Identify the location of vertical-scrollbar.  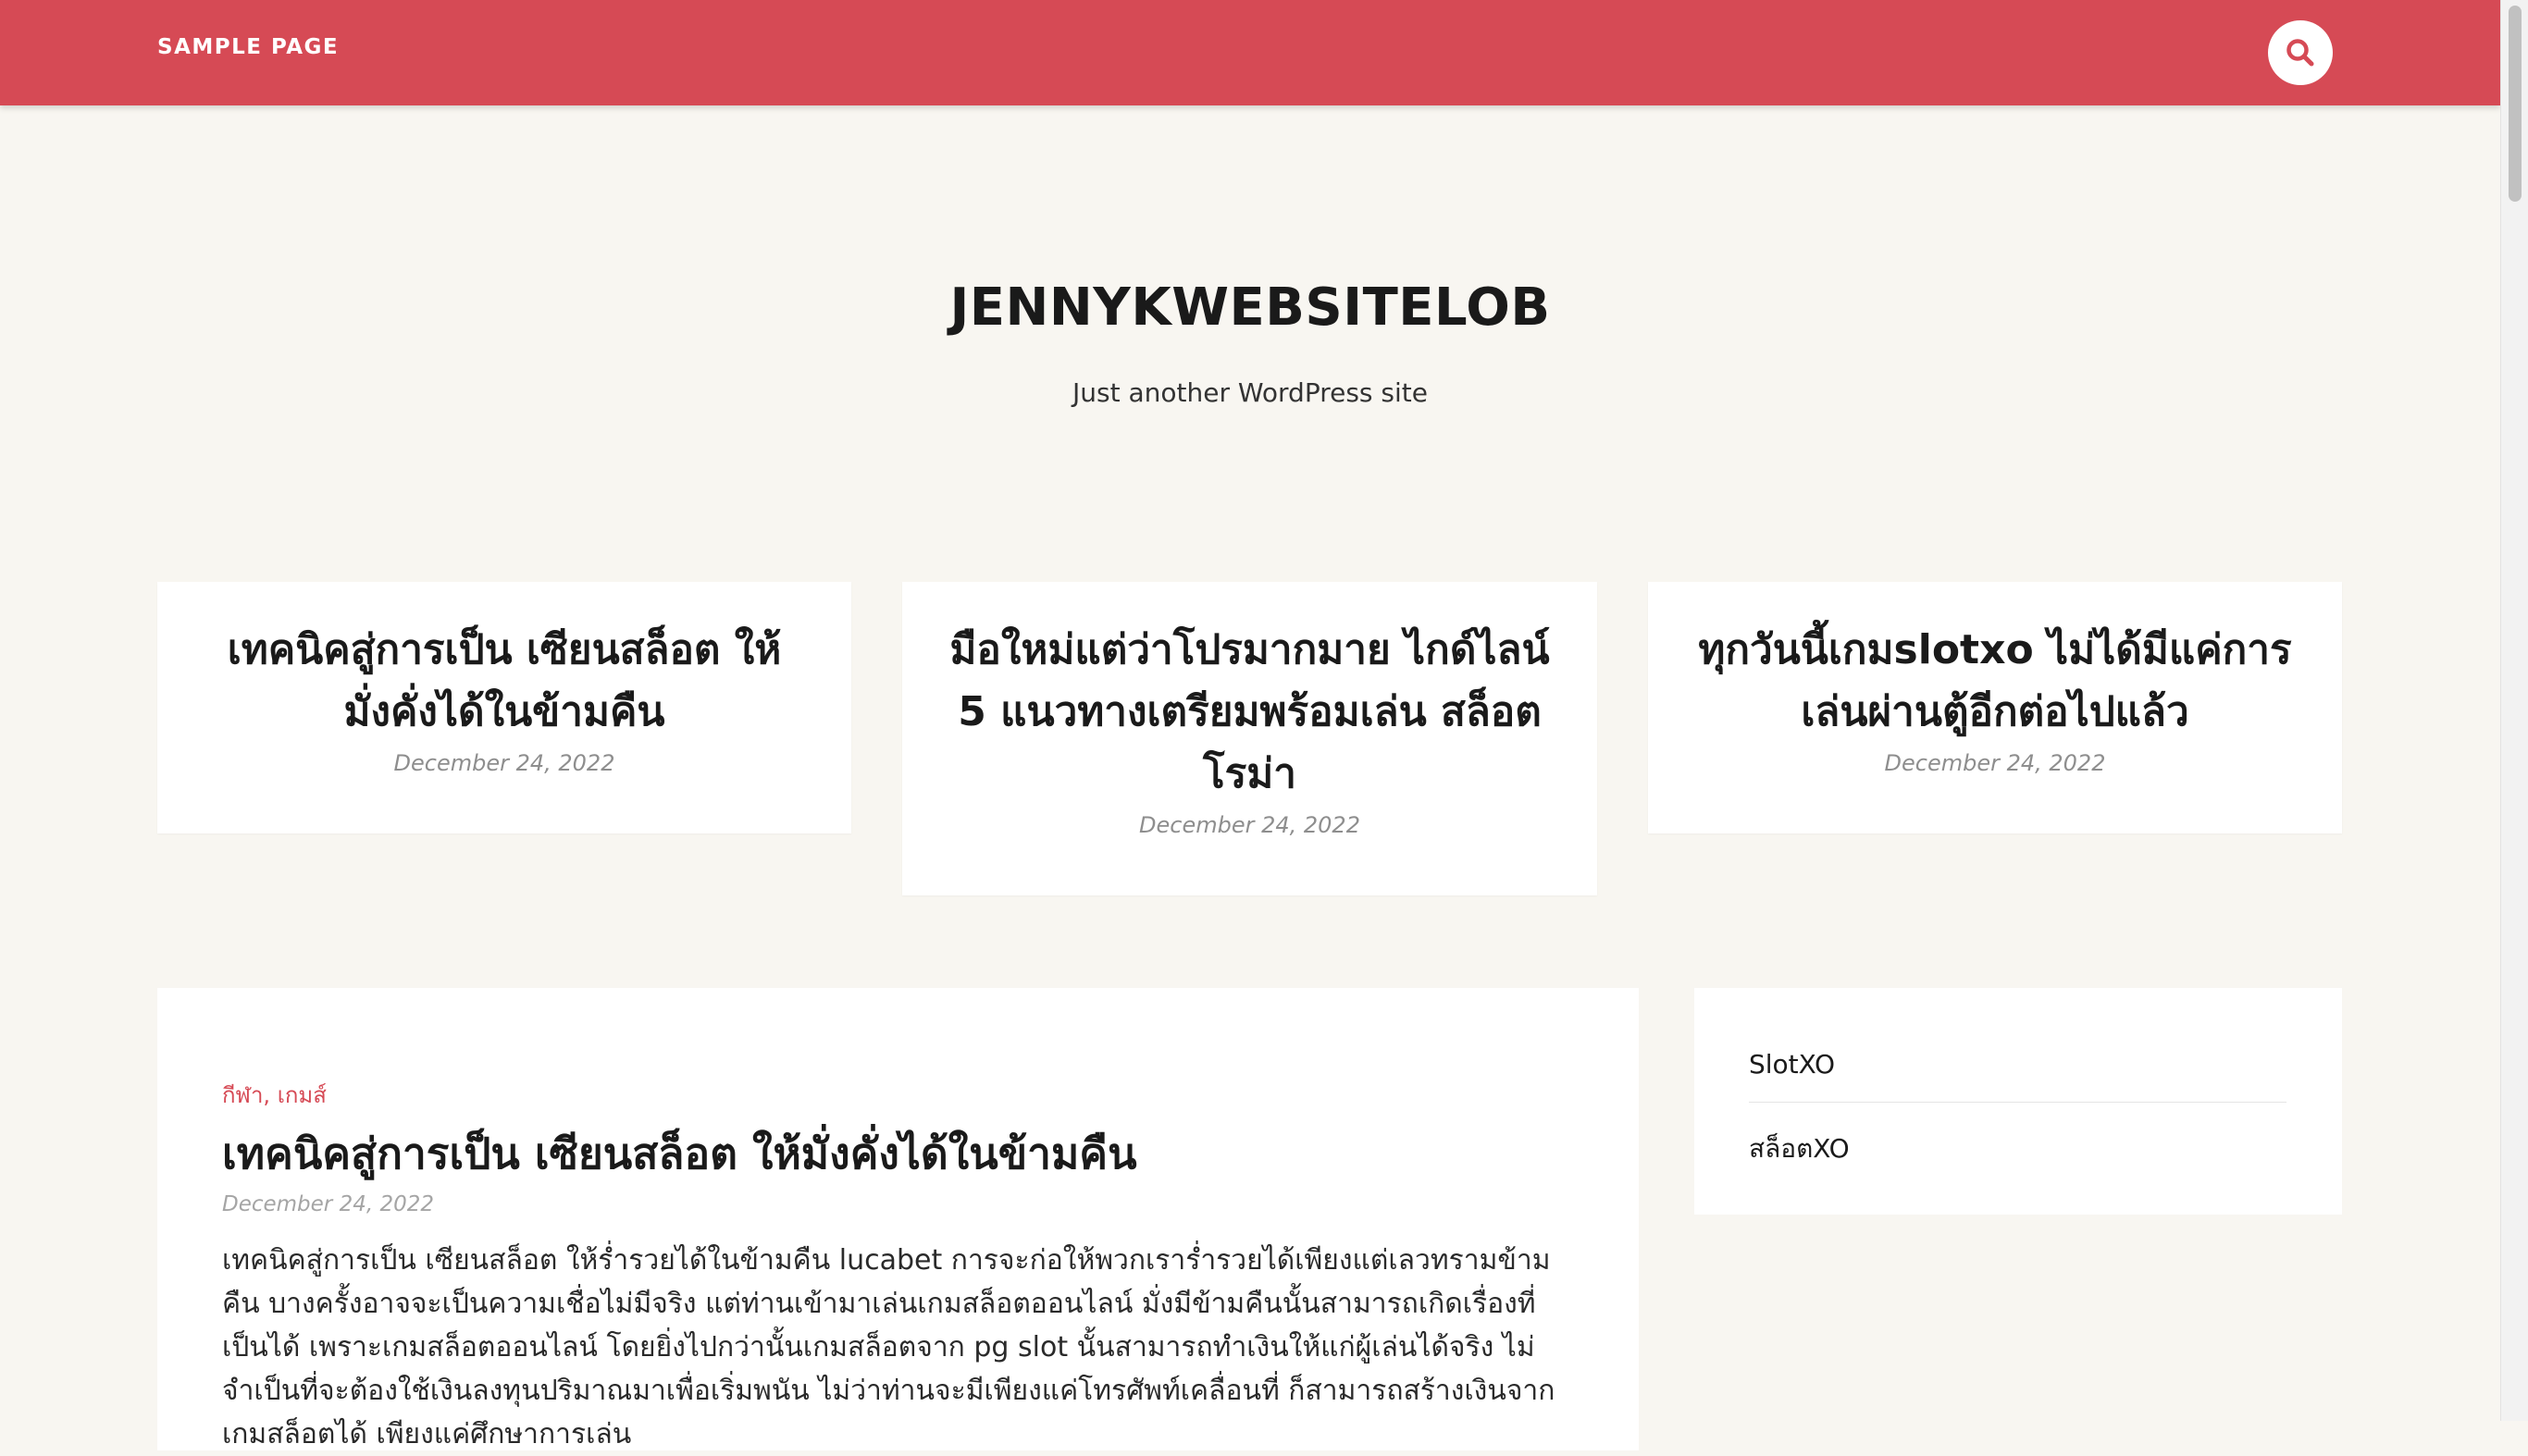
(2514, 710).